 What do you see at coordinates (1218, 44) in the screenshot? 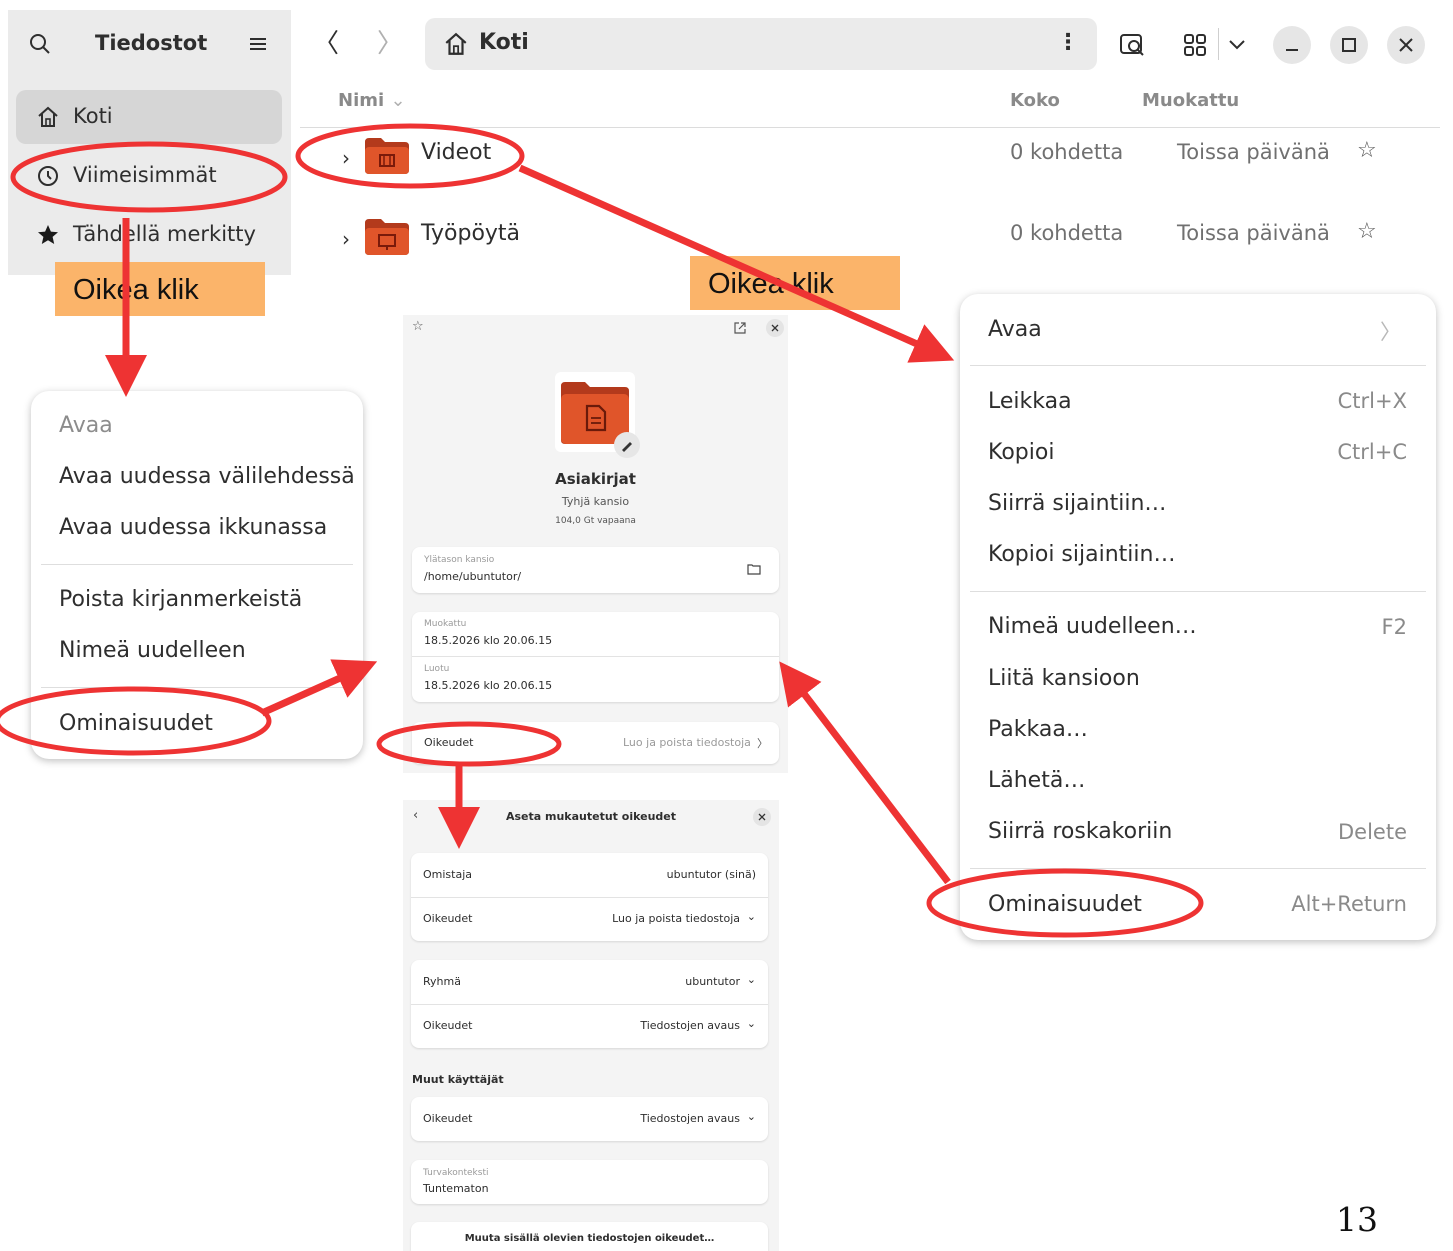
I see `header-divider` at bounding box center [1218, 44].